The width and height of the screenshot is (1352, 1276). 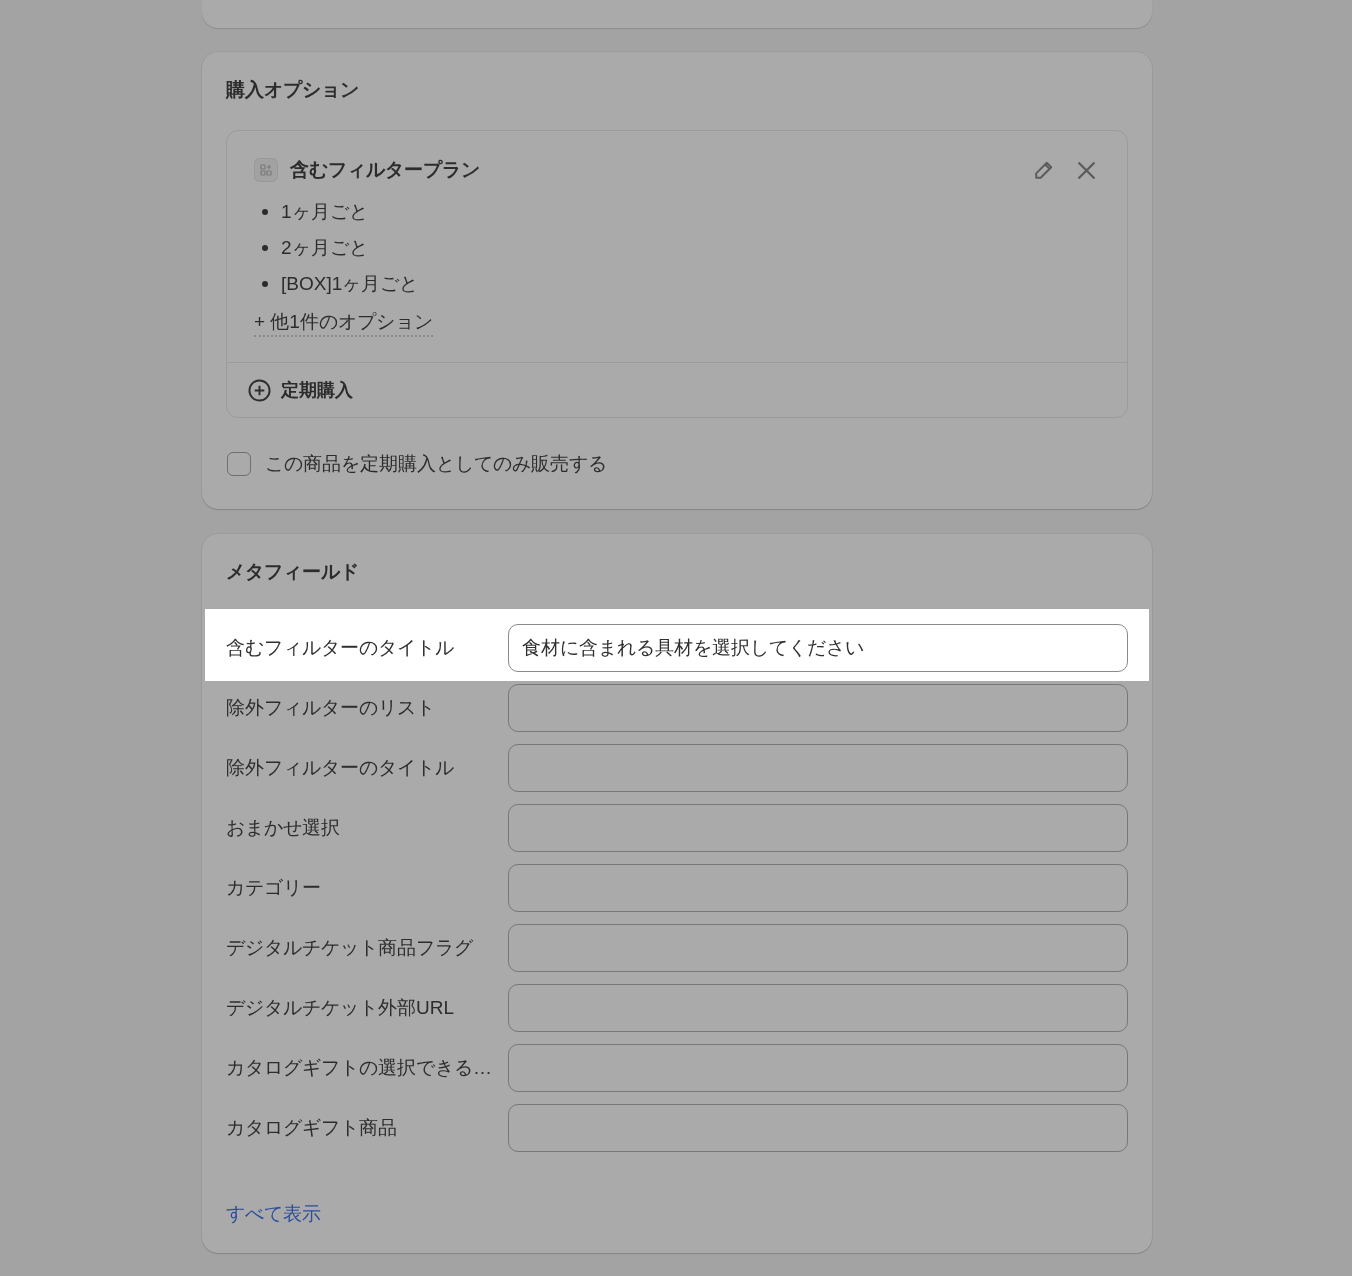 I want to click on plan-option: 1ヶ月ごと, so click(x=324, y=212).